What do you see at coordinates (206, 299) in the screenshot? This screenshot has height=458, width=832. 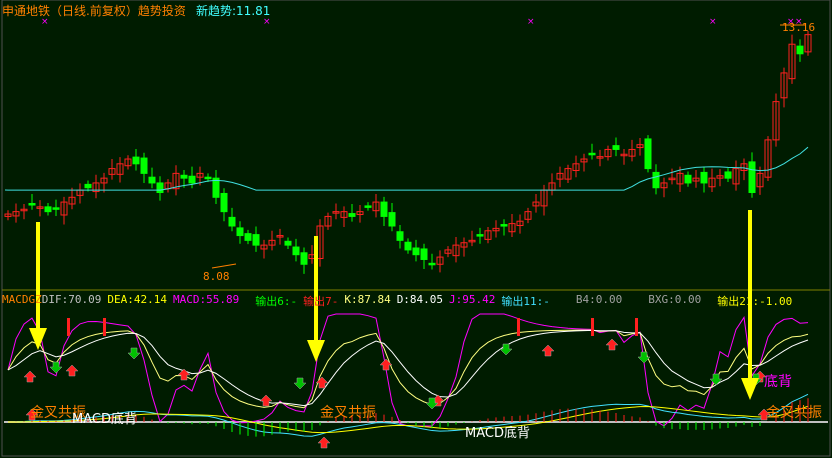 I see `indicator-value: MACD:55.89` at bounding box center [206, 299].